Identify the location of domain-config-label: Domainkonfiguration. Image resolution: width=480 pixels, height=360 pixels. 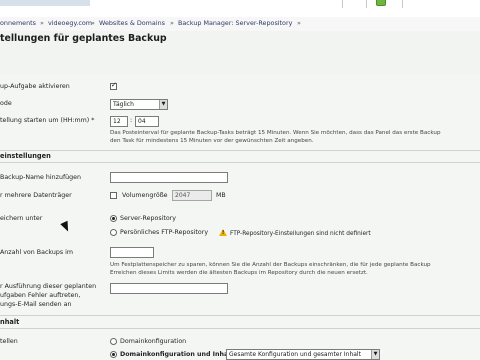
(153, 341).